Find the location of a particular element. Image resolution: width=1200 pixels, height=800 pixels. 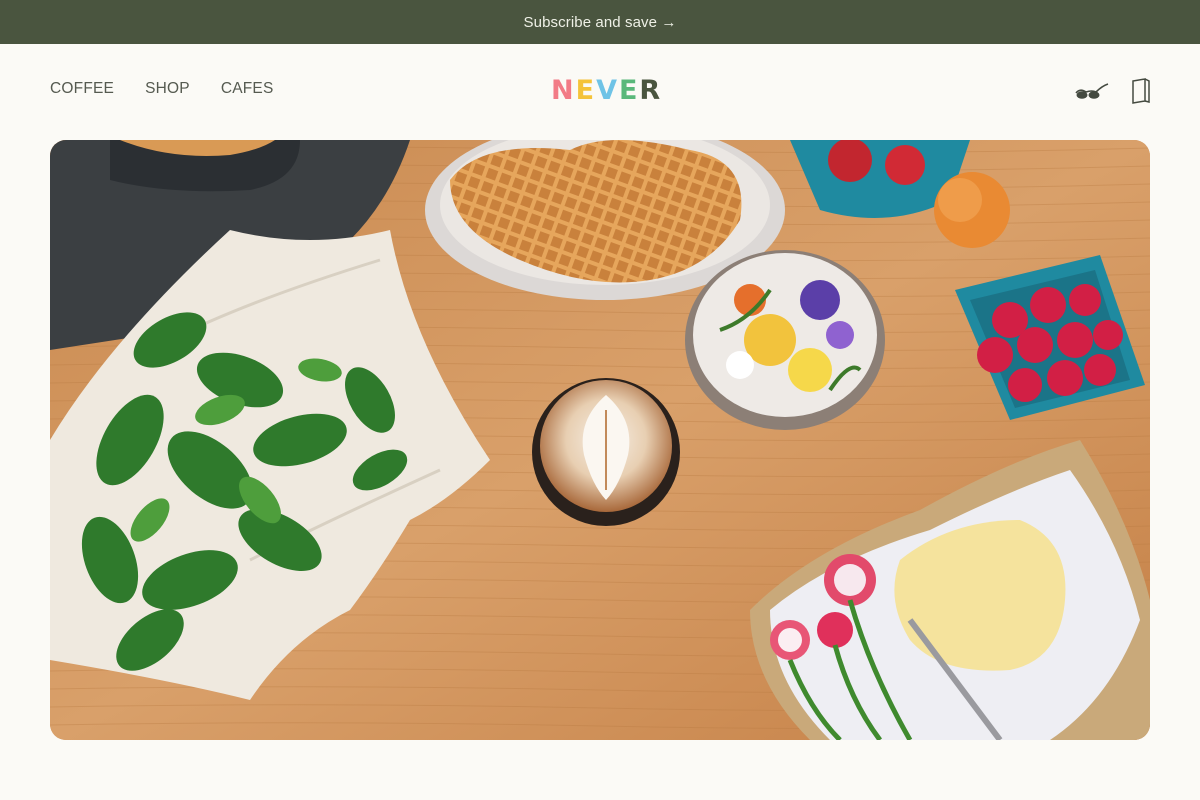

nav-link-shop: SHOP is located at coordinates (167, 89).